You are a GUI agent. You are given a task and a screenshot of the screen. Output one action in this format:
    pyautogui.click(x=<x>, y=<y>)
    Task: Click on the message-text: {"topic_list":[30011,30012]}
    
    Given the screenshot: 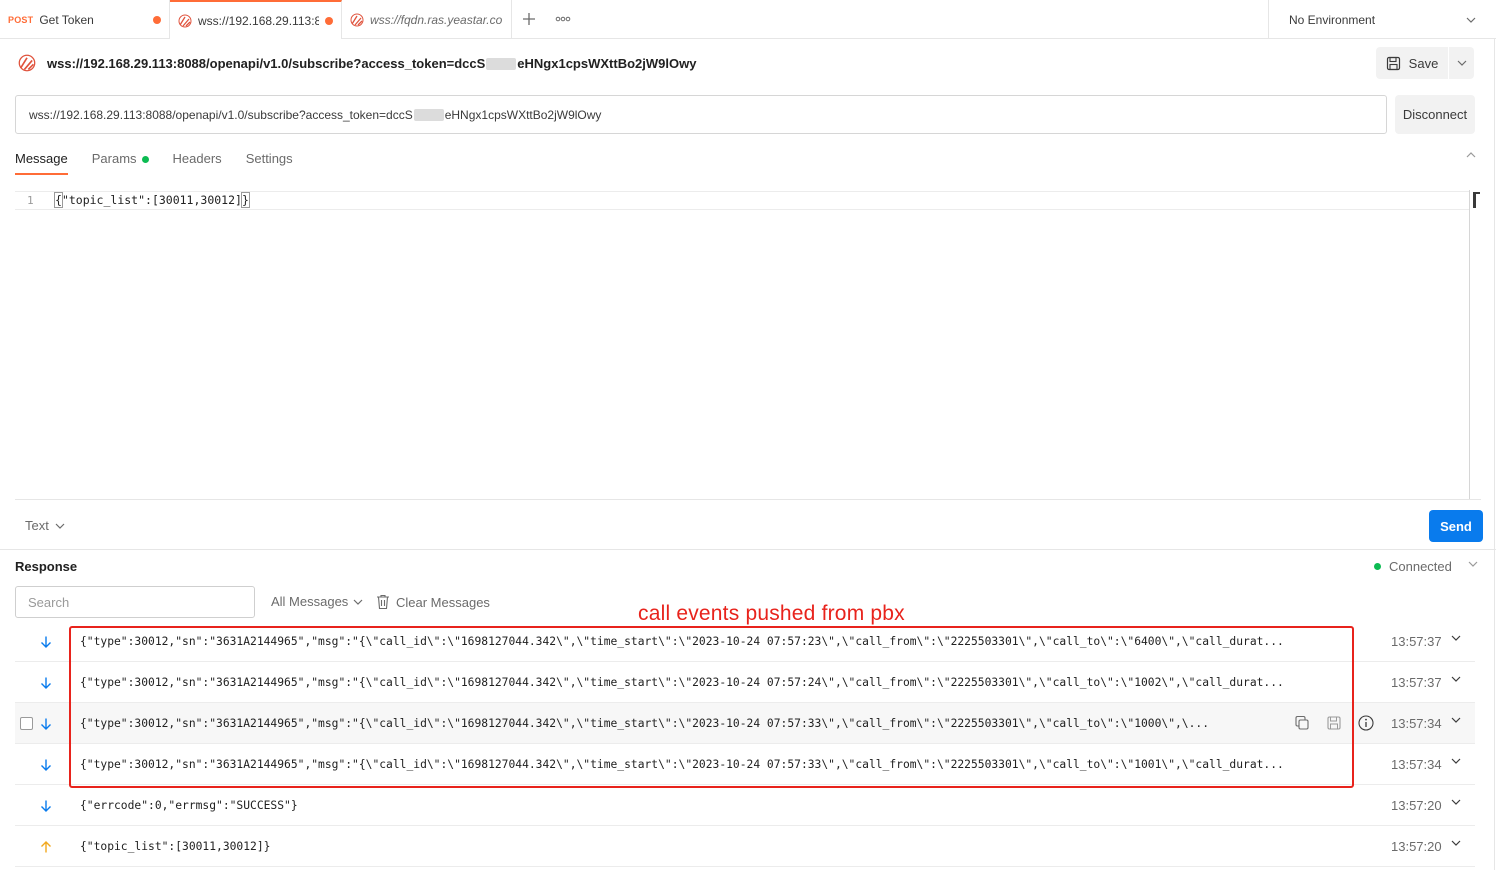 What is the action you would take?
    pyautogui.click(x=175, y=846)
    